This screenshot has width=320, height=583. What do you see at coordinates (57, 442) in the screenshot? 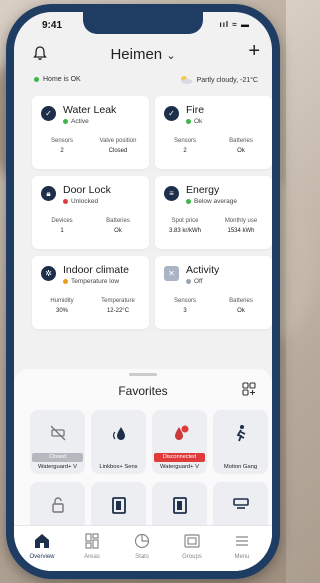
I see `favorite-tile: Closed Waterguard+ V` at bounding box center [57, 442].